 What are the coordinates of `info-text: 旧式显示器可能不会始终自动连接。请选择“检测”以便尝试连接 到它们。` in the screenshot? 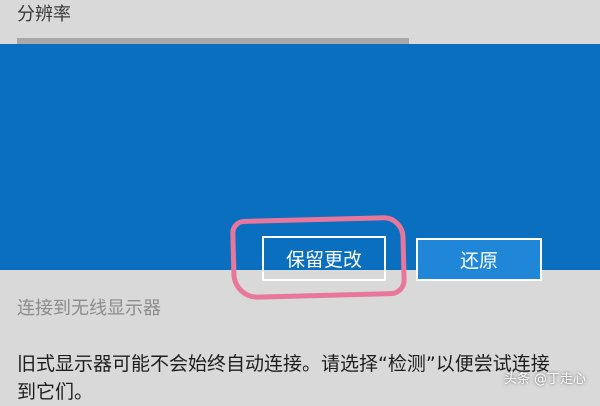 It's located at (302, 378).